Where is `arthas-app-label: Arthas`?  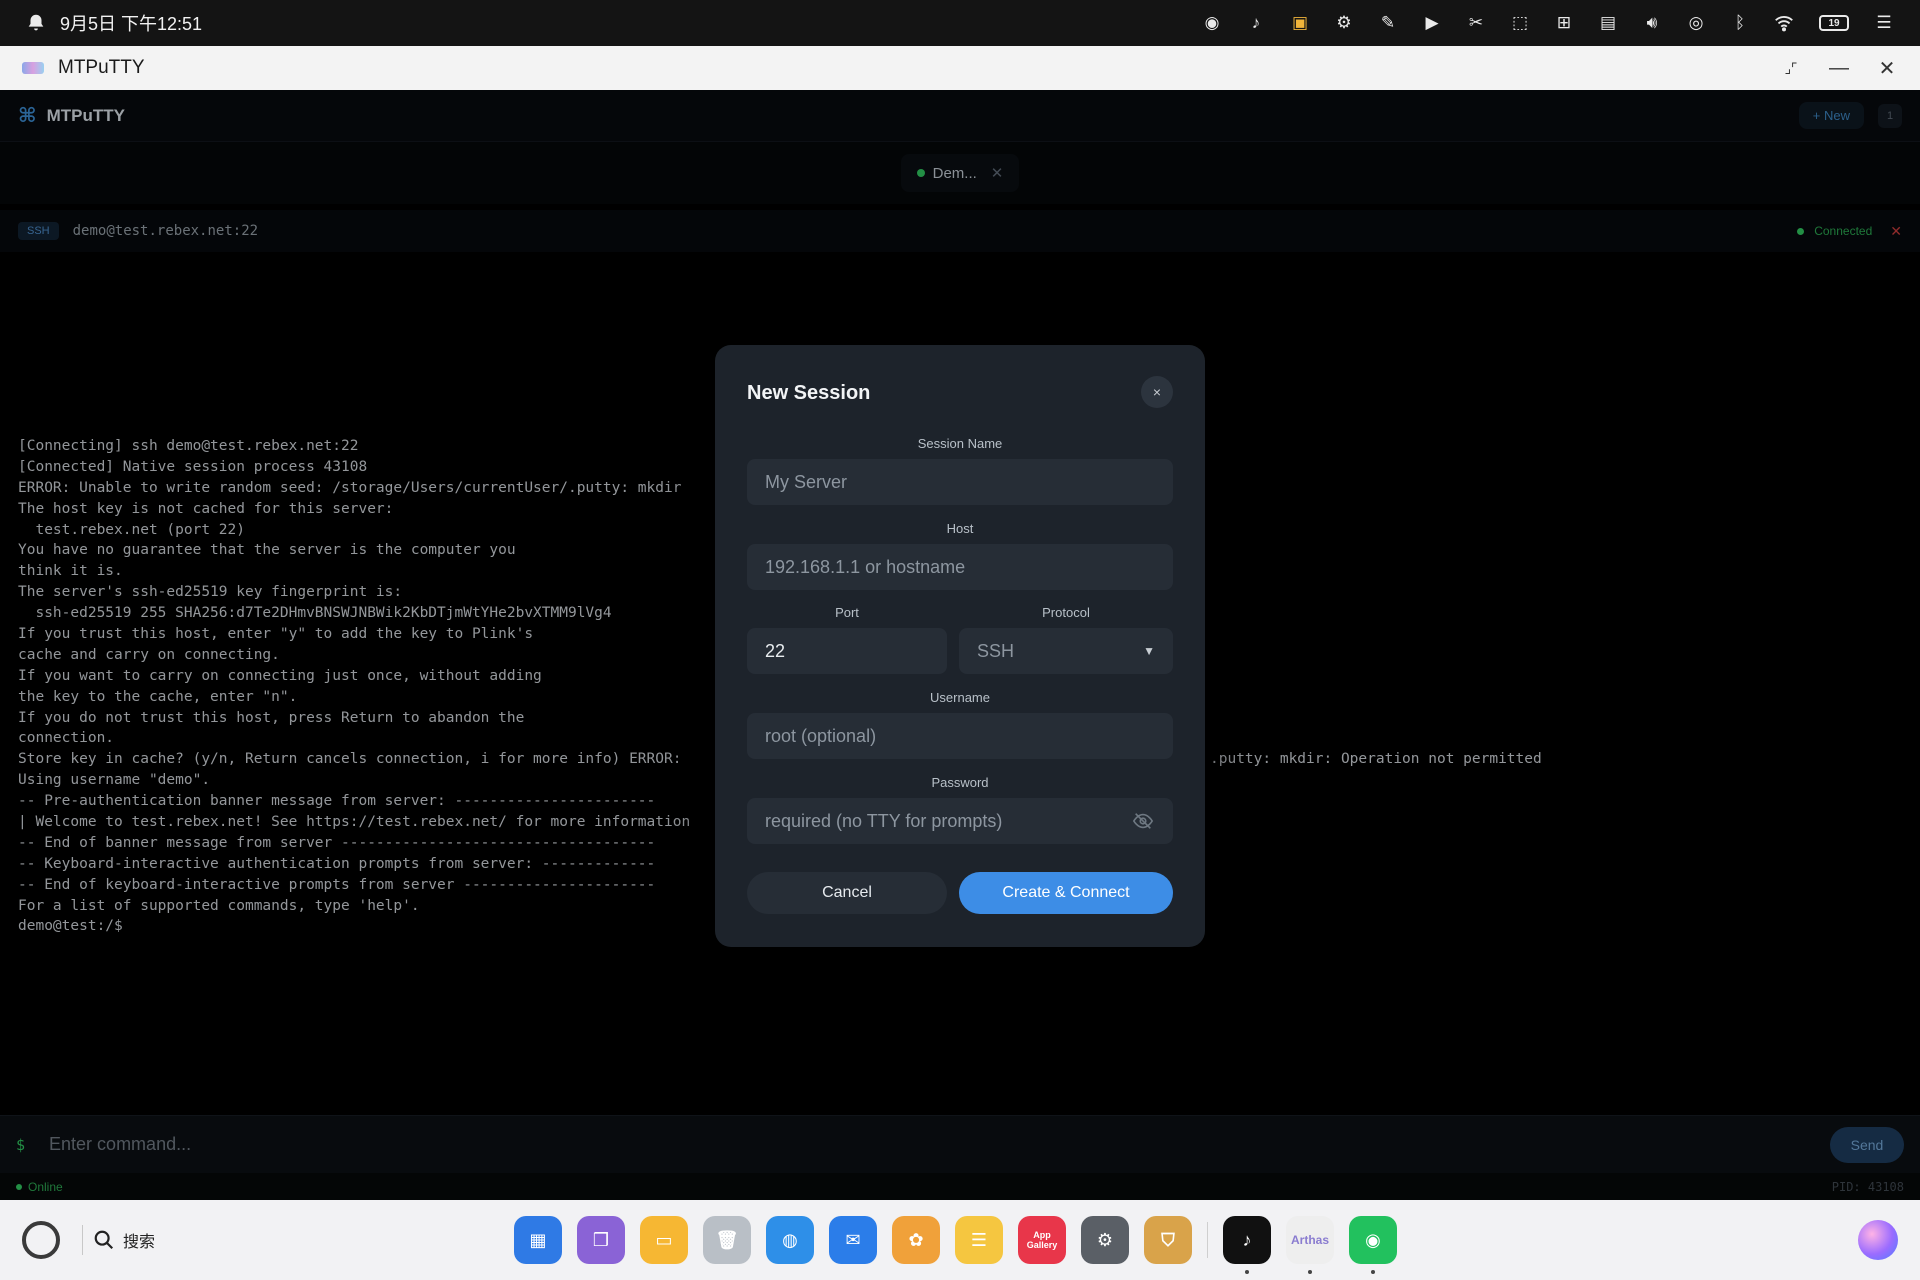
arthas-app-label: Arthas is located at coordinates (1309, 1240).